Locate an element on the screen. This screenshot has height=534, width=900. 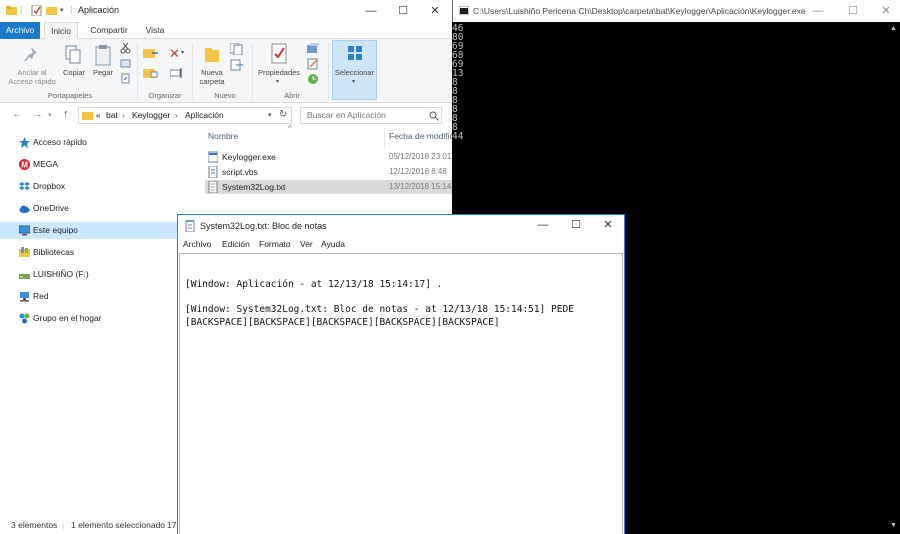
customize-quick-access-chevron-icon: ▾ is located at coordinates (62, 10).